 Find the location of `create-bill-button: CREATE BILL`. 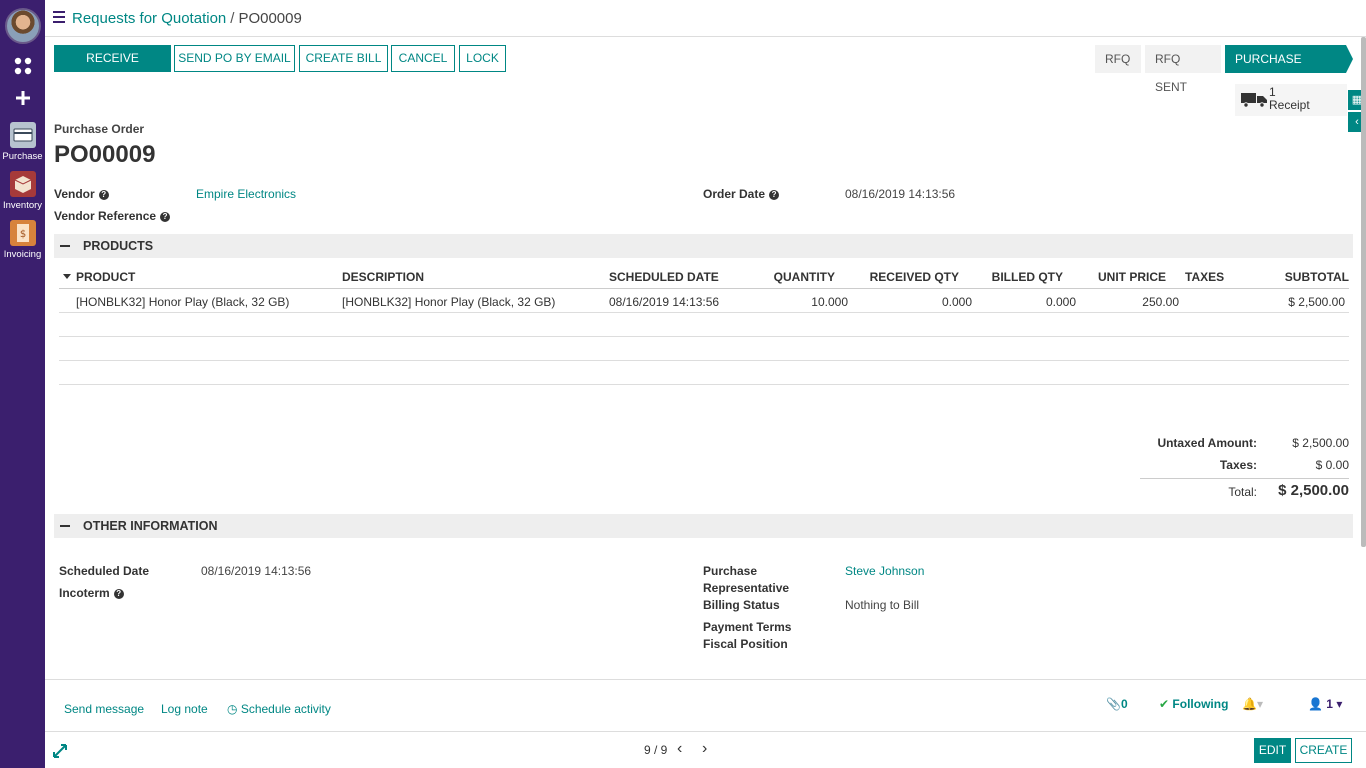

create-bill-button: CREATE BILL is located at coordinates (343, 58).